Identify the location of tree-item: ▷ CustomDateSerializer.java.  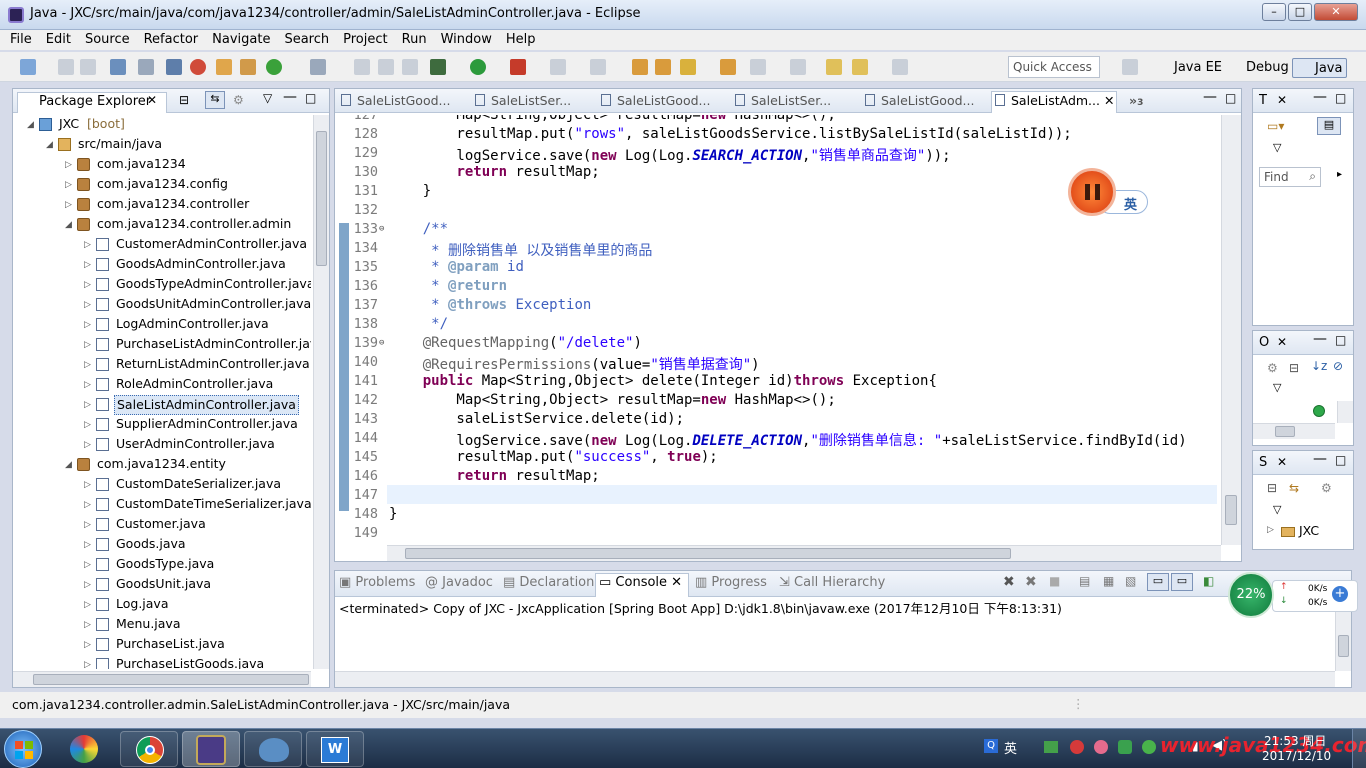
(162, 485).